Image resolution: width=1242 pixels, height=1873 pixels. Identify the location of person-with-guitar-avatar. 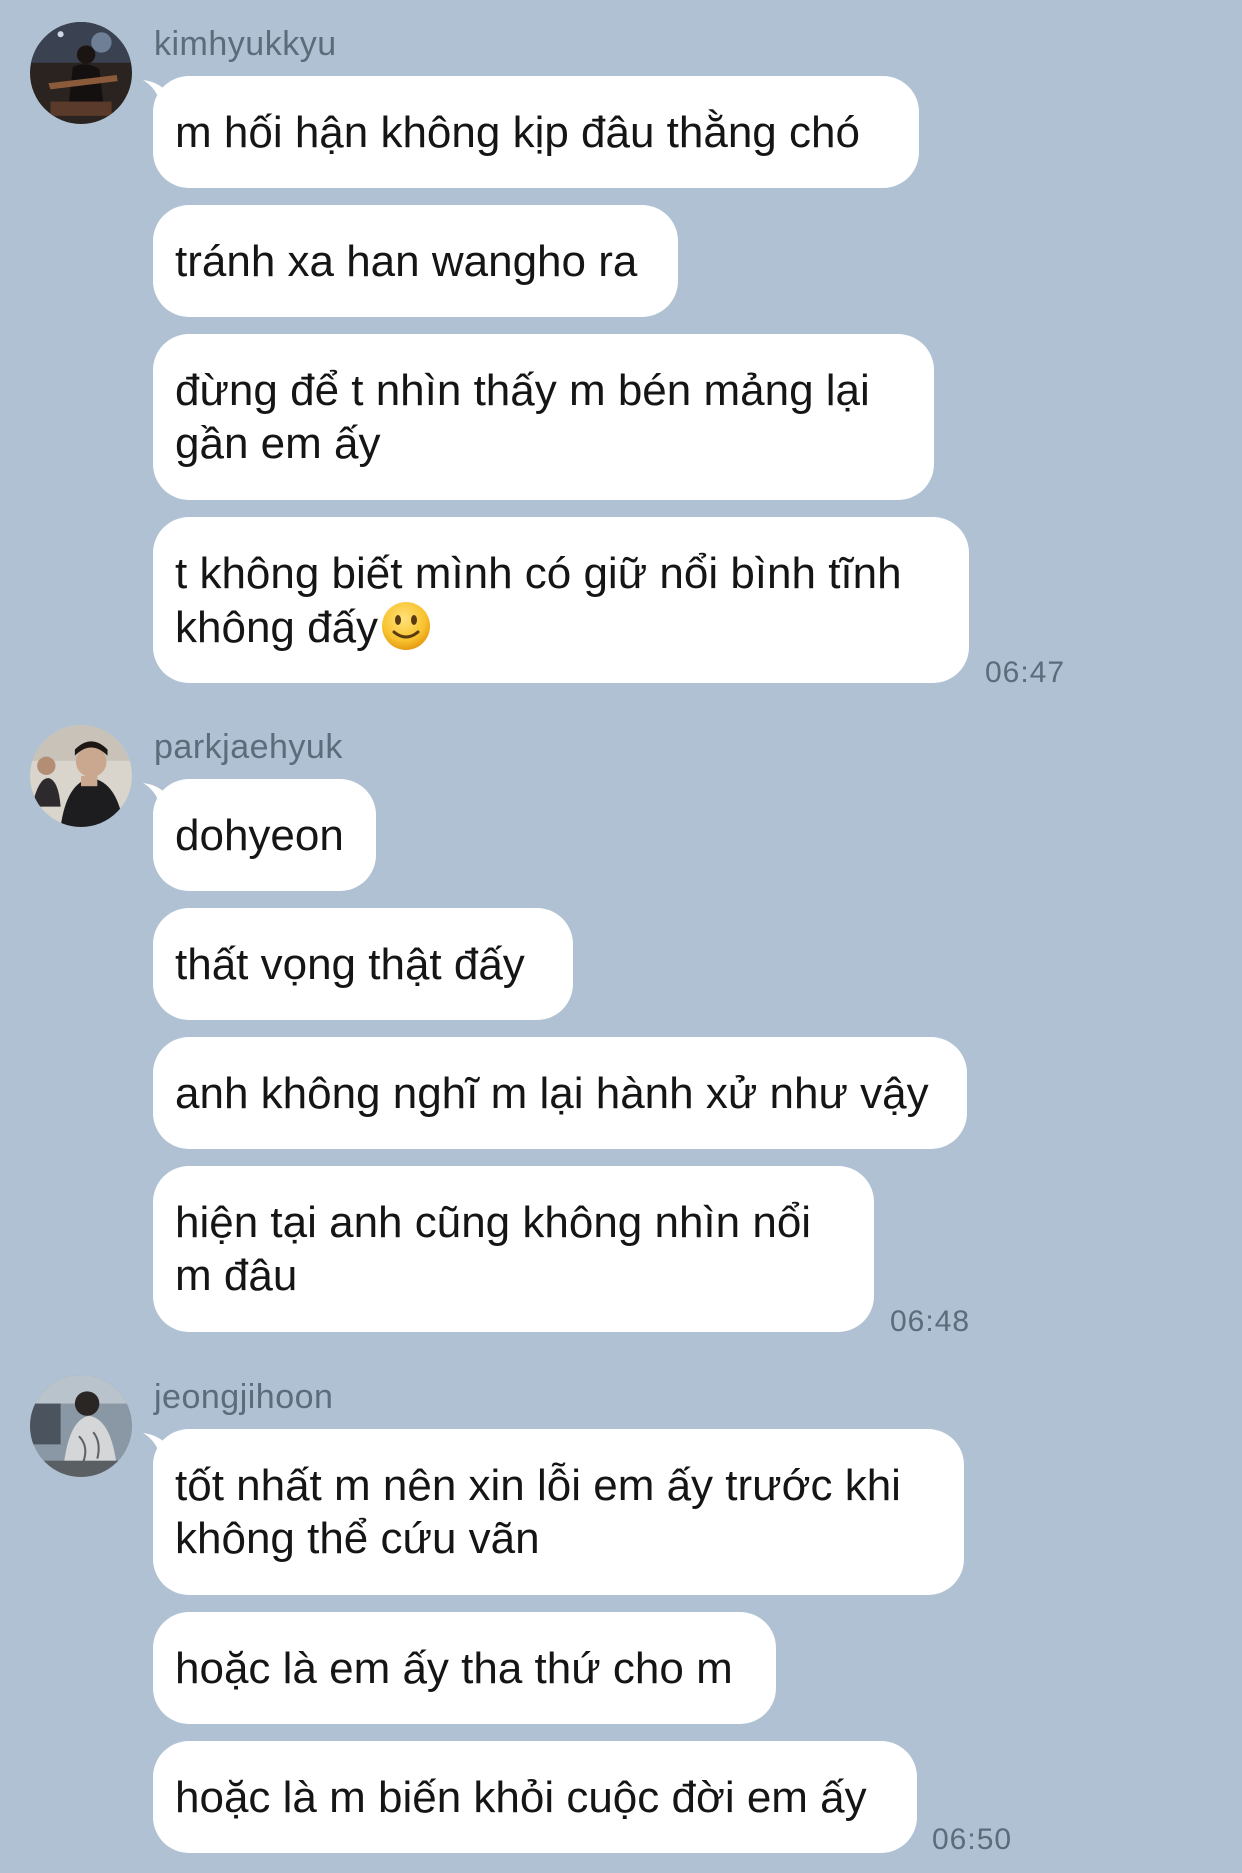
(81, 73).